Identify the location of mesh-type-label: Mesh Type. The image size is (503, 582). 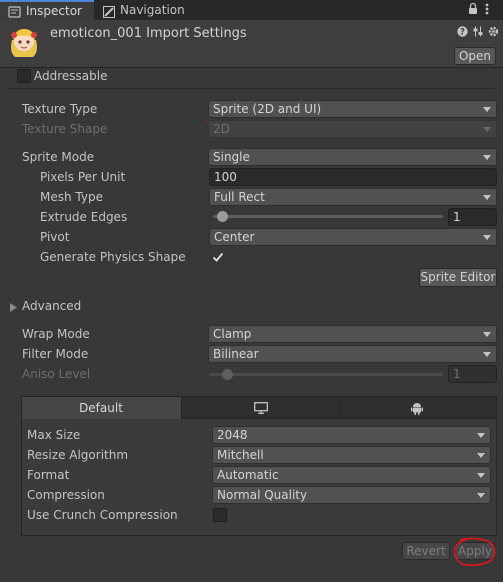
(71, 197).